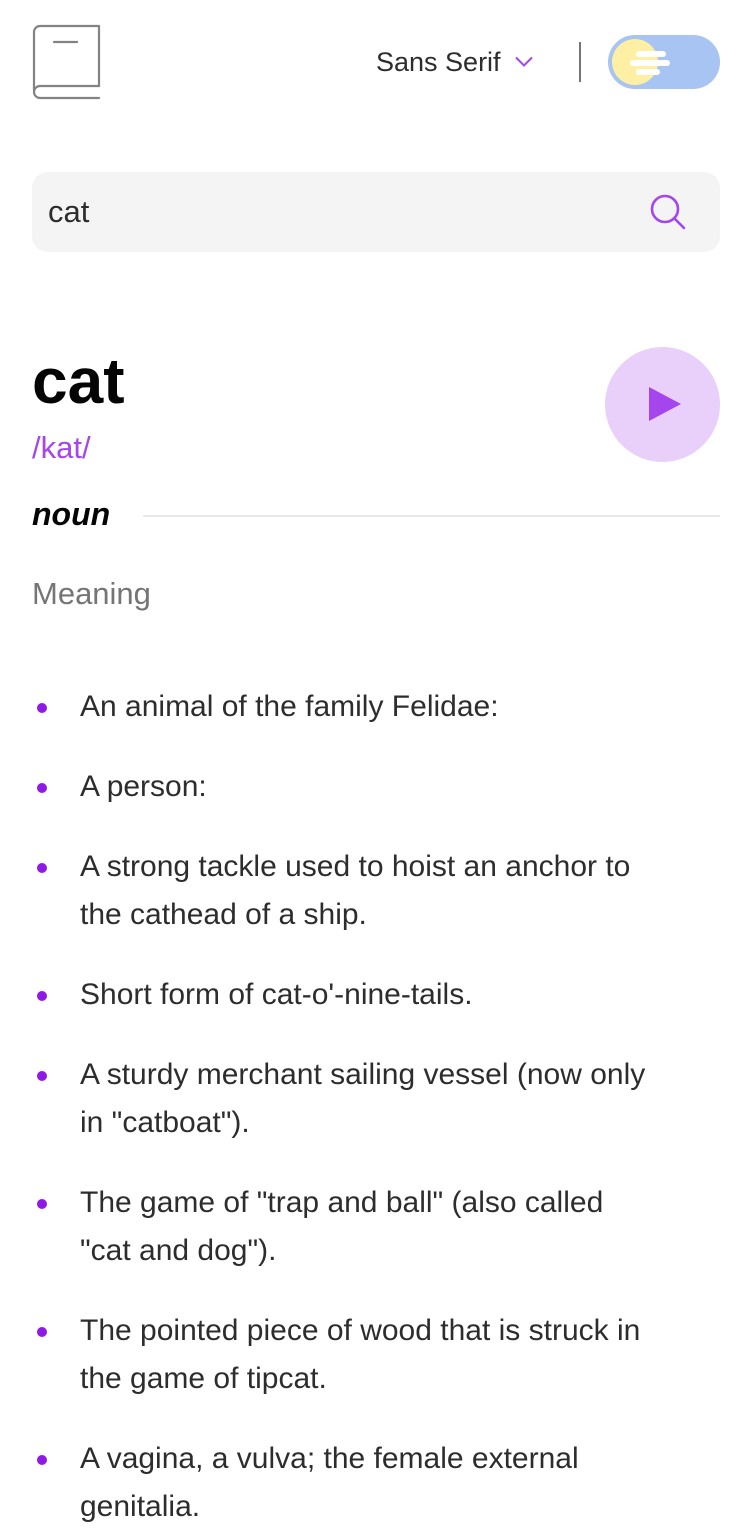 The image size is (752, 1536). What do you see at coordinates (668, 212) in the screenshot?
I see `search-icon` at bounding box center [668, 212].